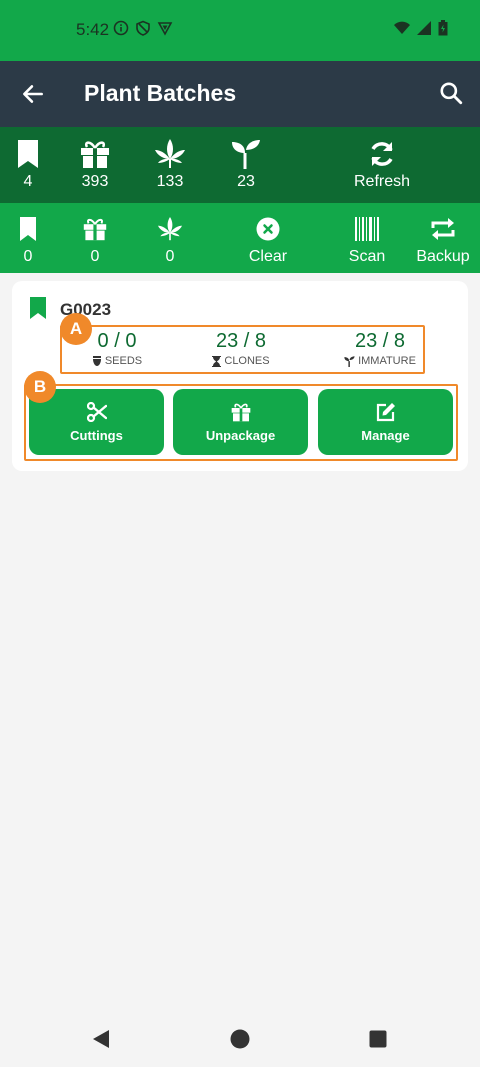 This screenshot has width=480, height=1067. I want to click on shield-icon, so click(143, 28).